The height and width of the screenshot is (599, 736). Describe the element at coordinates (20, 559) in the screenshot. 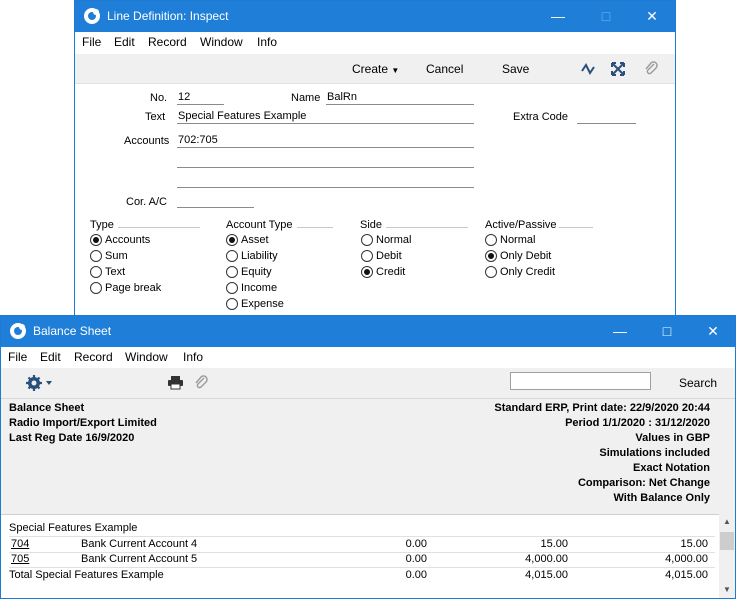

I see `account-link-705: 705` at that location.